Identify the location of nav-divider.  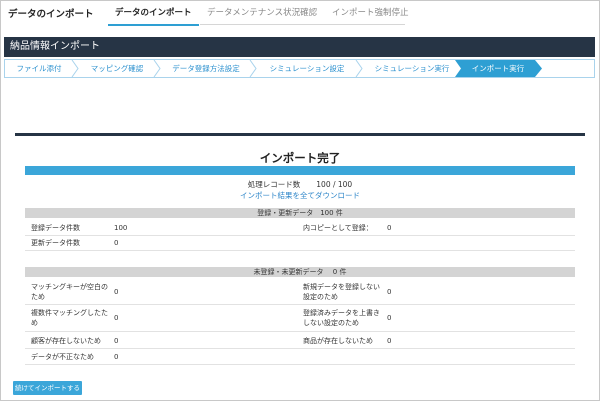
(302, 24).